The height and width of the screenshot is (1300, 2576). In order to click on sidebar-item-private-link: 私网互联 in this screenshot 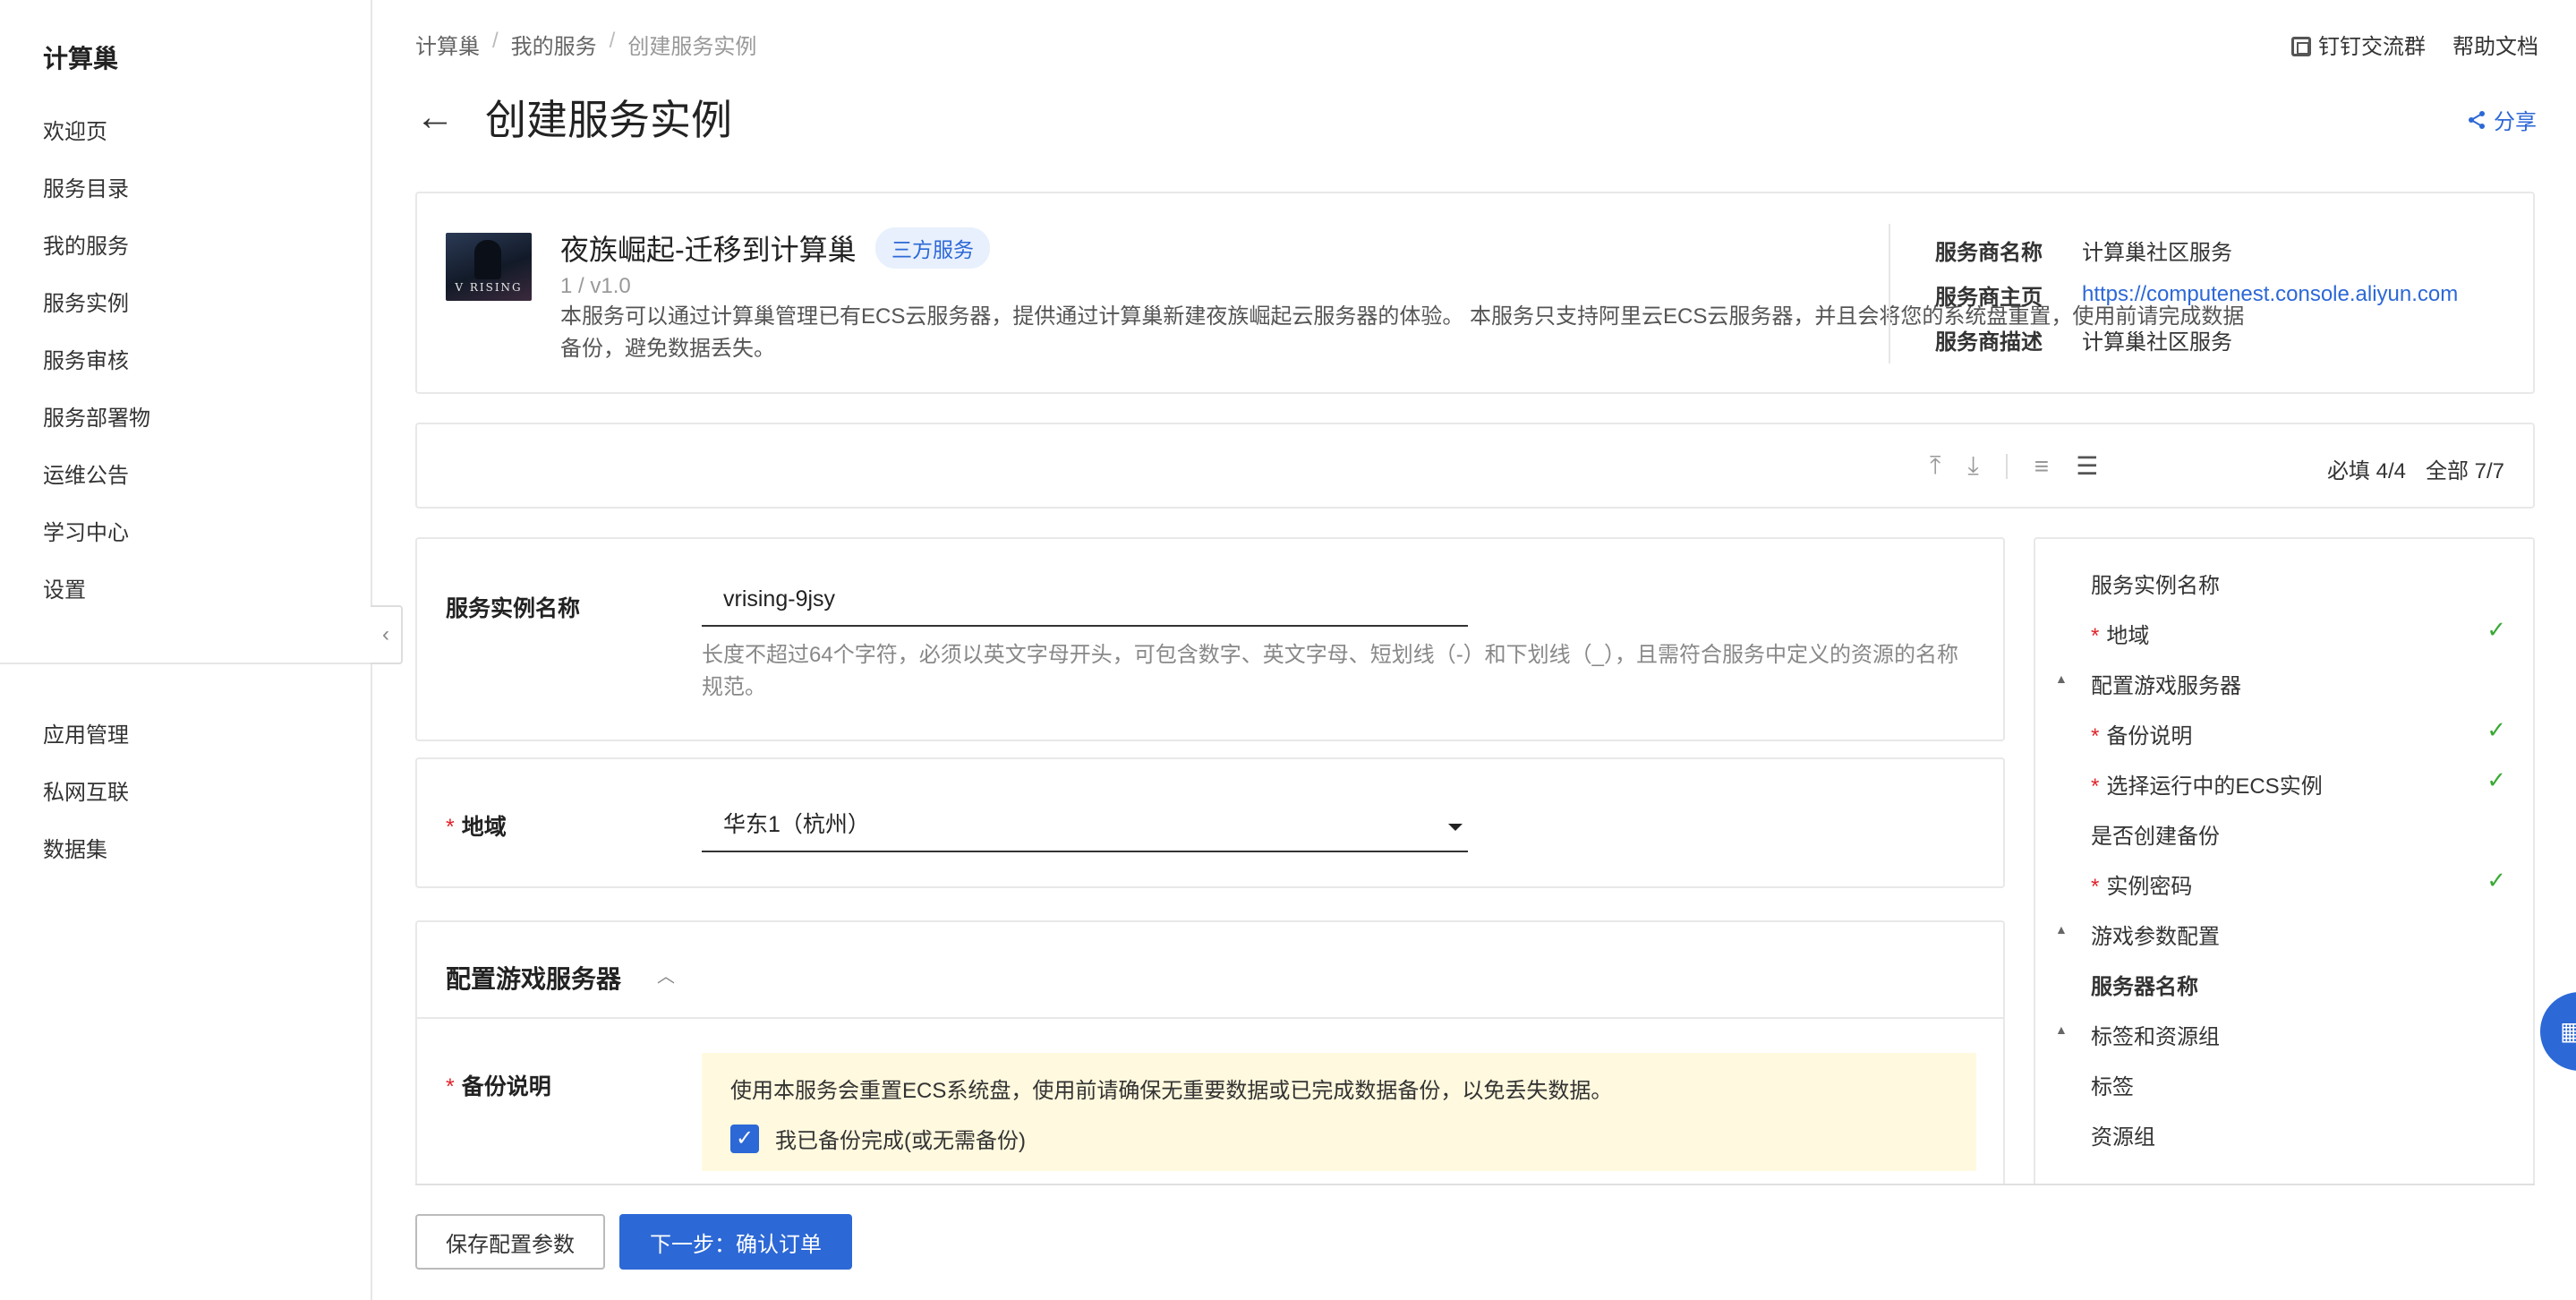, I will do `click(185, 802)`.